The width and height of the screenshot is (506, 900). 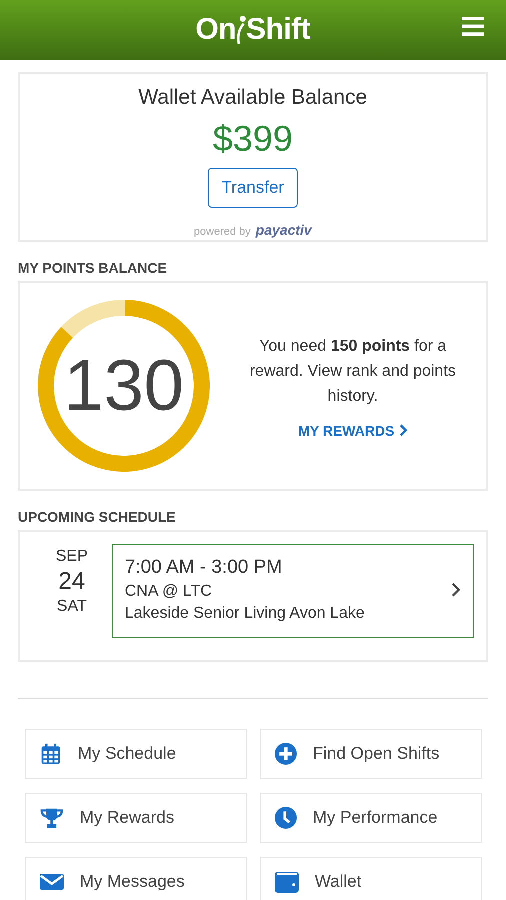 What do you see at coordinates (93, 268) in the screenshot?
I see `section-heading: MY POINTS BALANCE` at bounding box center [93, 268].